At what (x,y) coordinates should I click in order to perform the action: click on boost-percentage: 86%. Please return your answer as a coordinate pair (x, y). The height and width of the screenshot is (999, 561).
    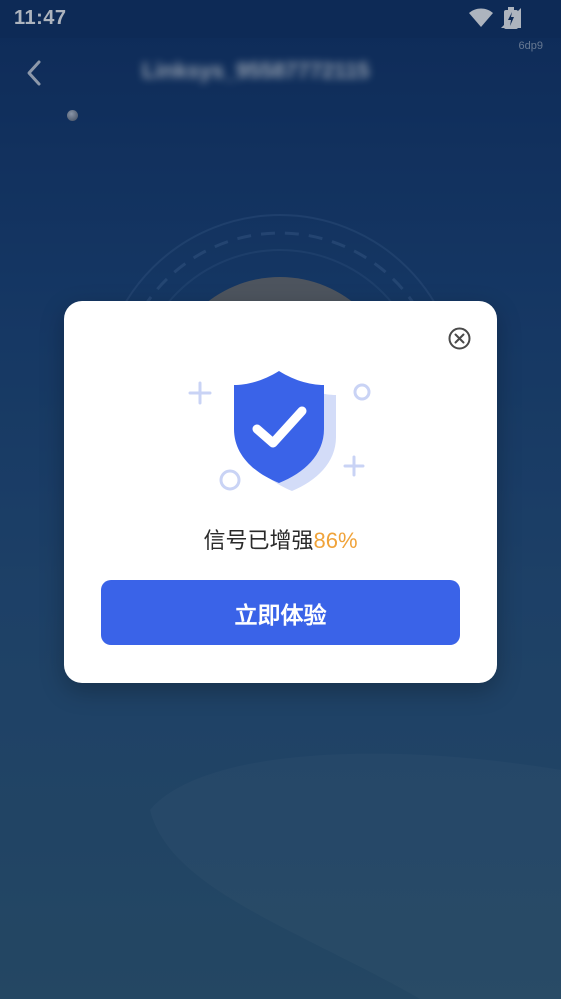
    Looking at the image, I should click on (335, 540).